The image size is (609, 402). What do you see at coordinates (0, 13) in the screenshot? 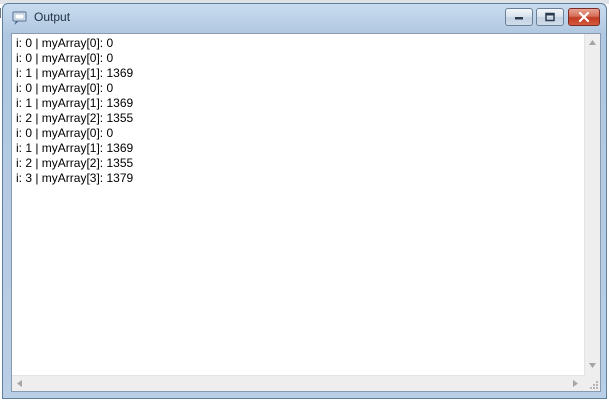
I see `background-line` at bounding box center [0, 13].